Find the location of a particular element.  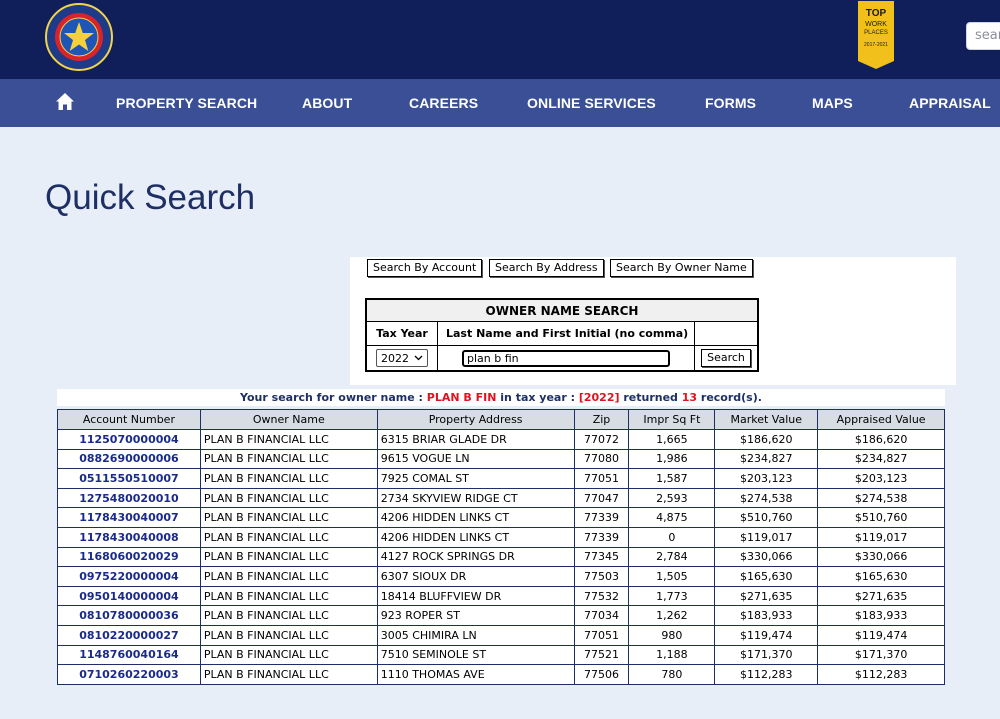

market-value-cell: $112,283 is located at coordinates (766, 674).